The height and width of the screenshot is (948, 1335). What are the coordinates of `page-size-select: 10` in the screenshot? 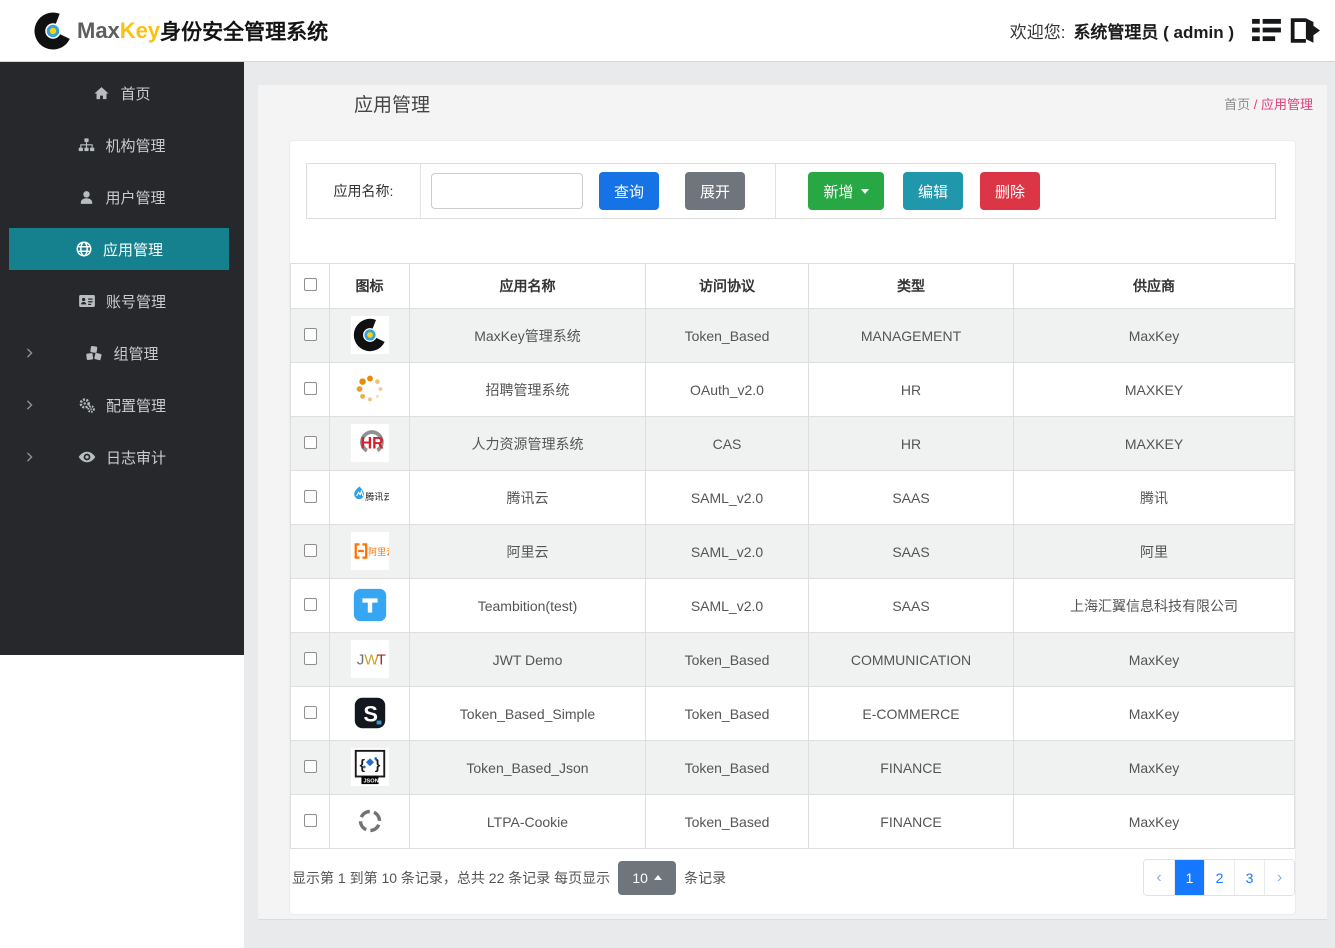 It's located at (647, 877).